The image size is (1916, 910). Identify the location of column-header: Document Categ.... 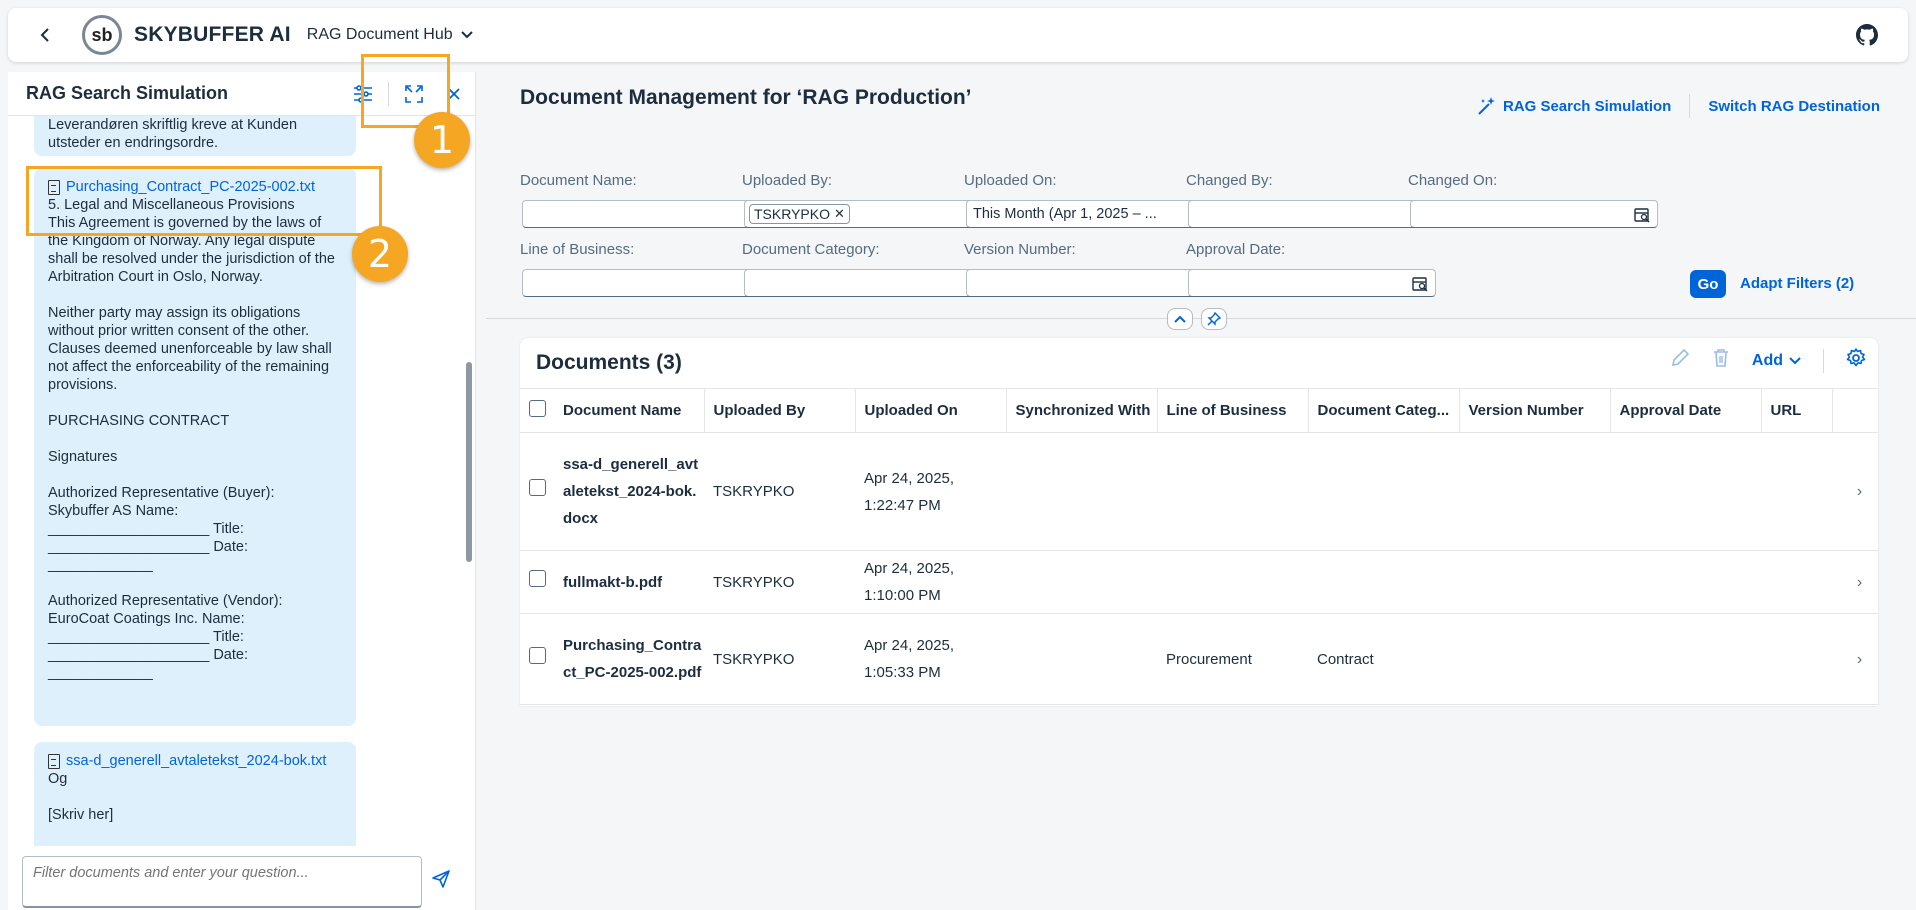
(1383, 410).